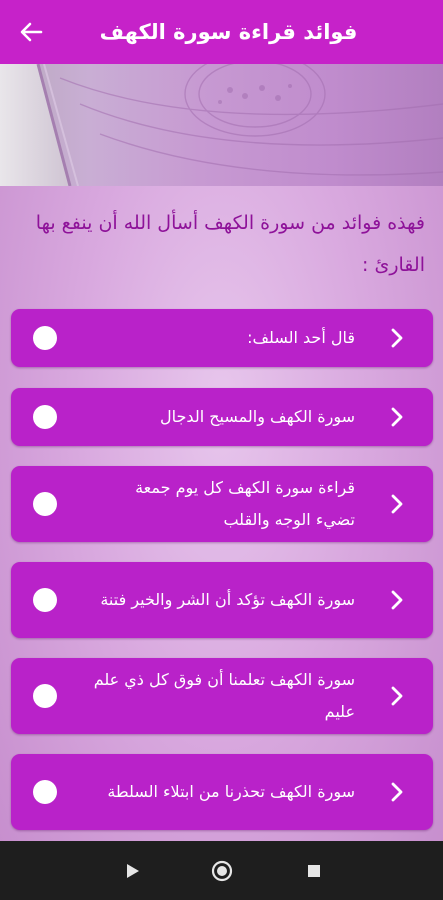  What do you see at coordinates (228, 32) in the screenshot?
I see `page-title: فوائد قراءة سورة الكهف` at bounding box center [228, 32].